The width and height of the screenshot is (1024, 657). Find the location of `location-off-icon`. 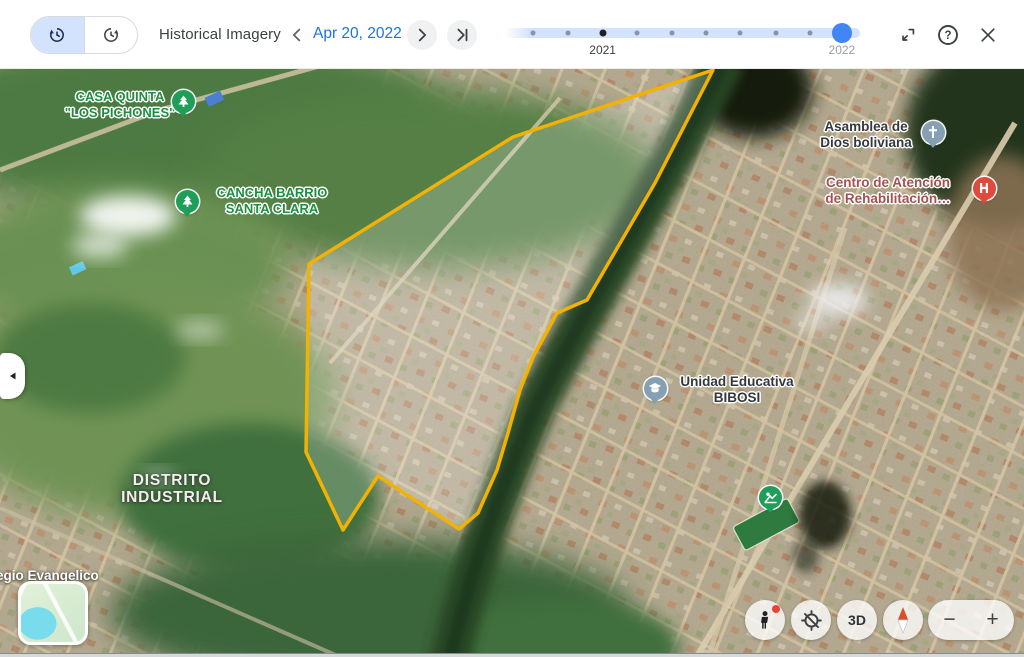

location-off-icon is located at coordinates (811, 620).